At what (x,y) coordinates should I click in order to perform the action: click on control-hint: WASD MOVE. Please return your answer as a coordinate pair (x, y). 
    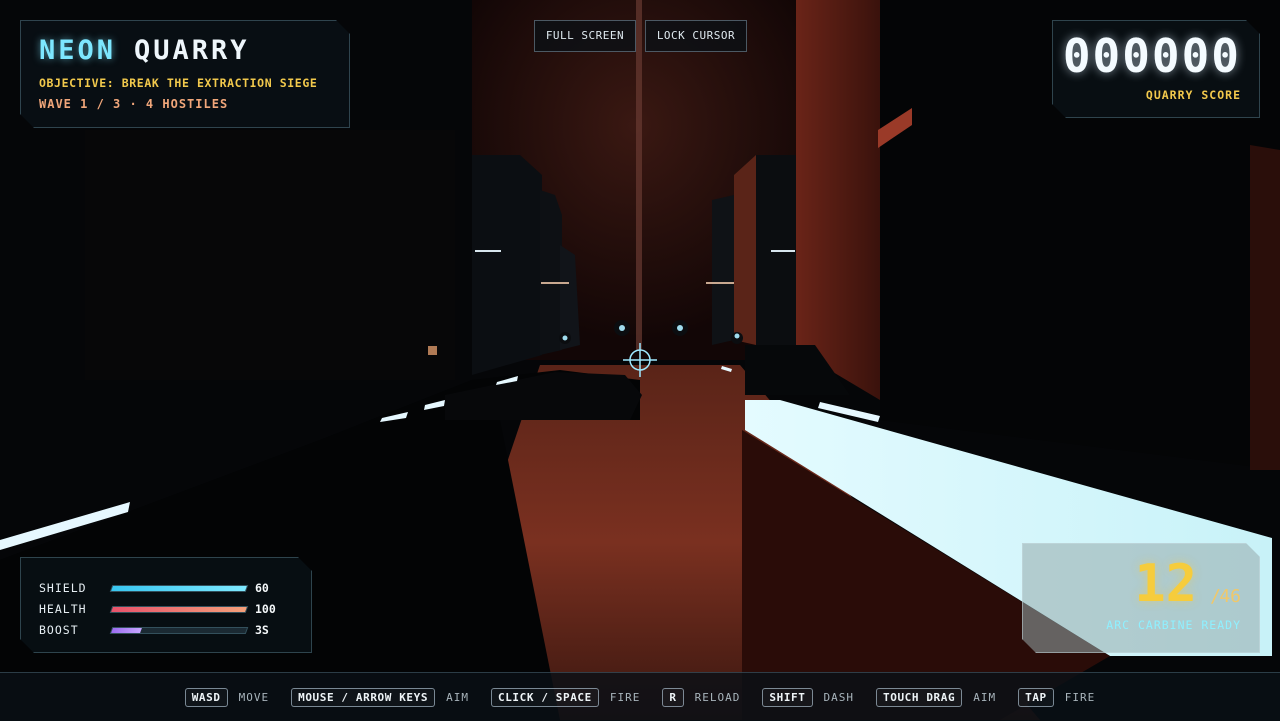
    Looking at the image, I should click on (227, 697).